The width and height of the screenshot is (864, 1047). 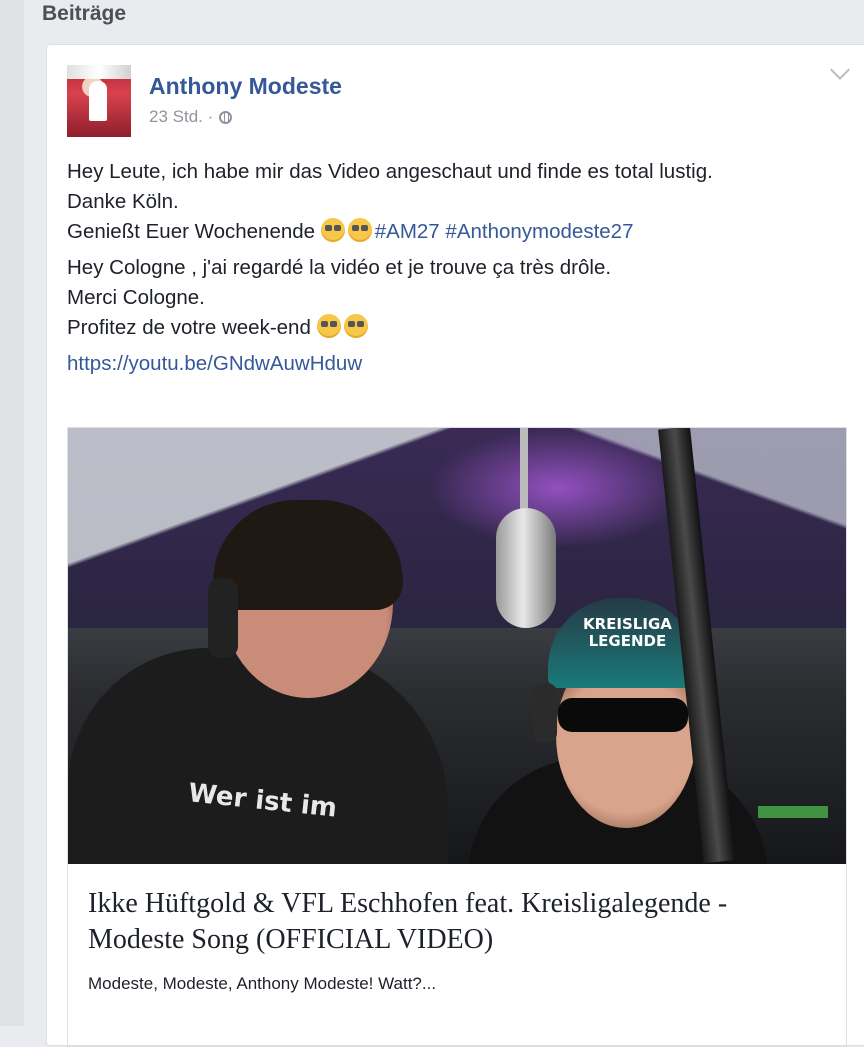 What do you see at coordinates (539, 231) in the screenshot?
I see `hashtag-anthonymodeste27-link: #Anthonymodeste27` at bounding box center [539, 231].